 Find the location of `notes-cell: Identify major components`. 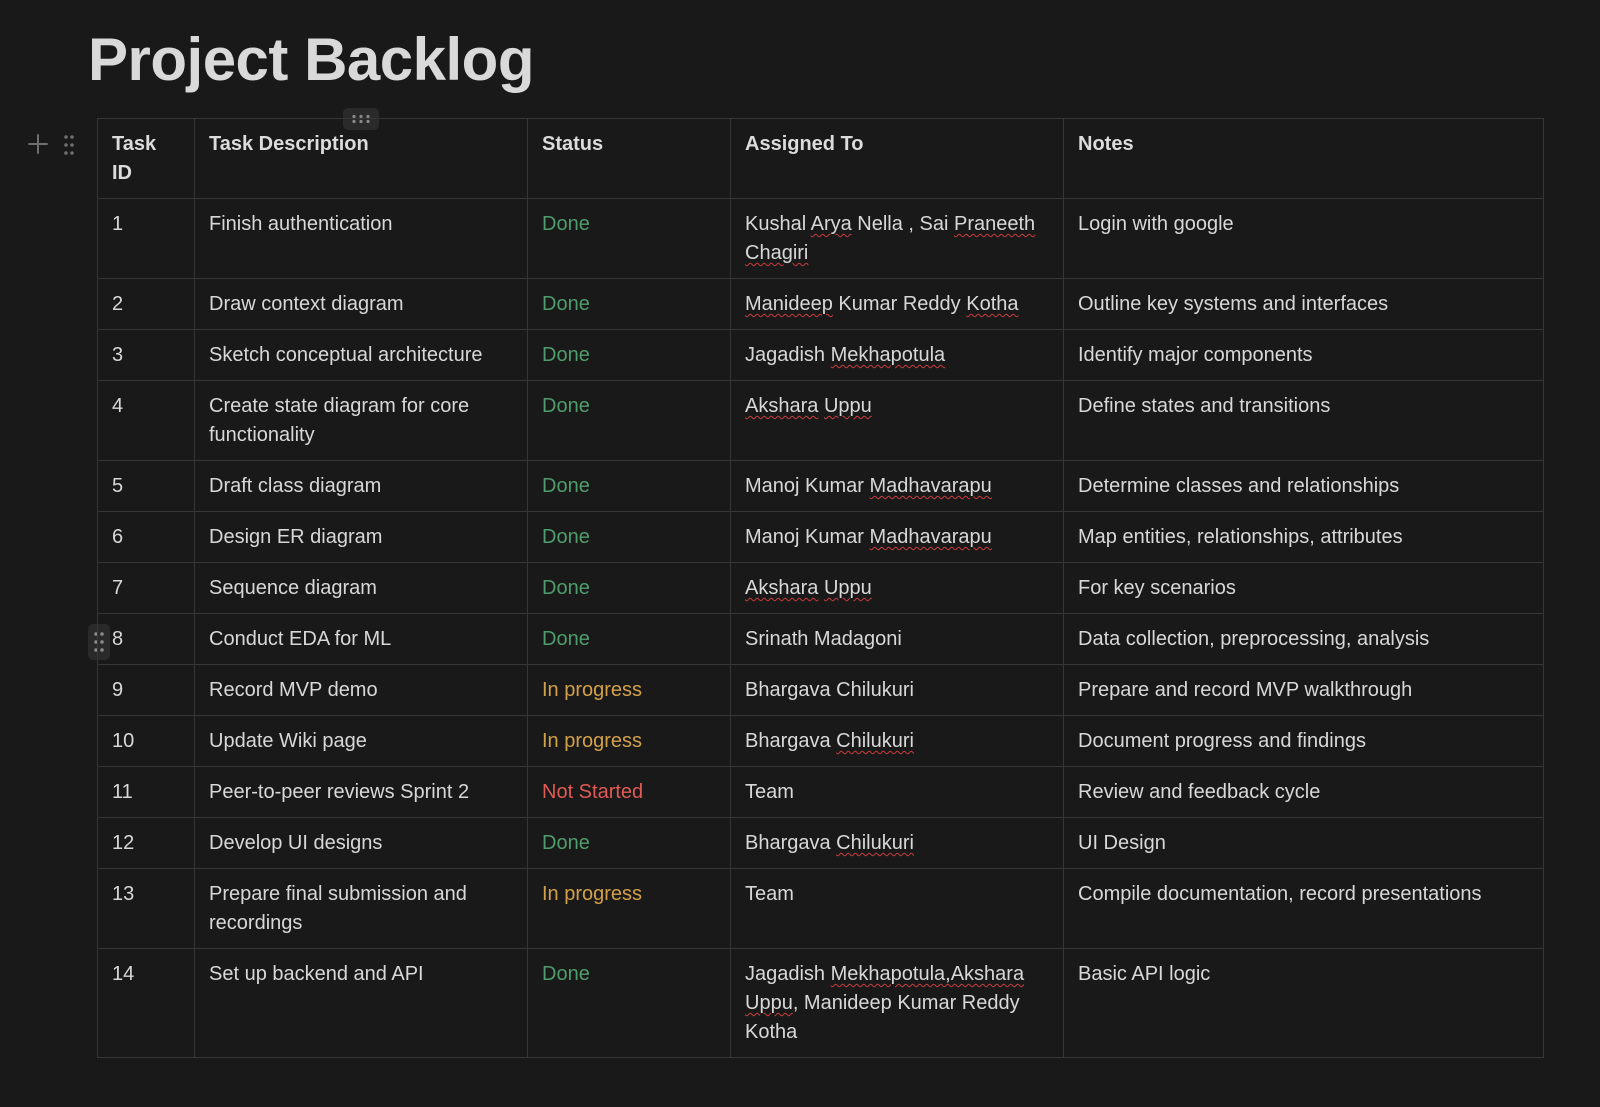

notes-cell: Identify major components is located at coordinates (1303, 355).